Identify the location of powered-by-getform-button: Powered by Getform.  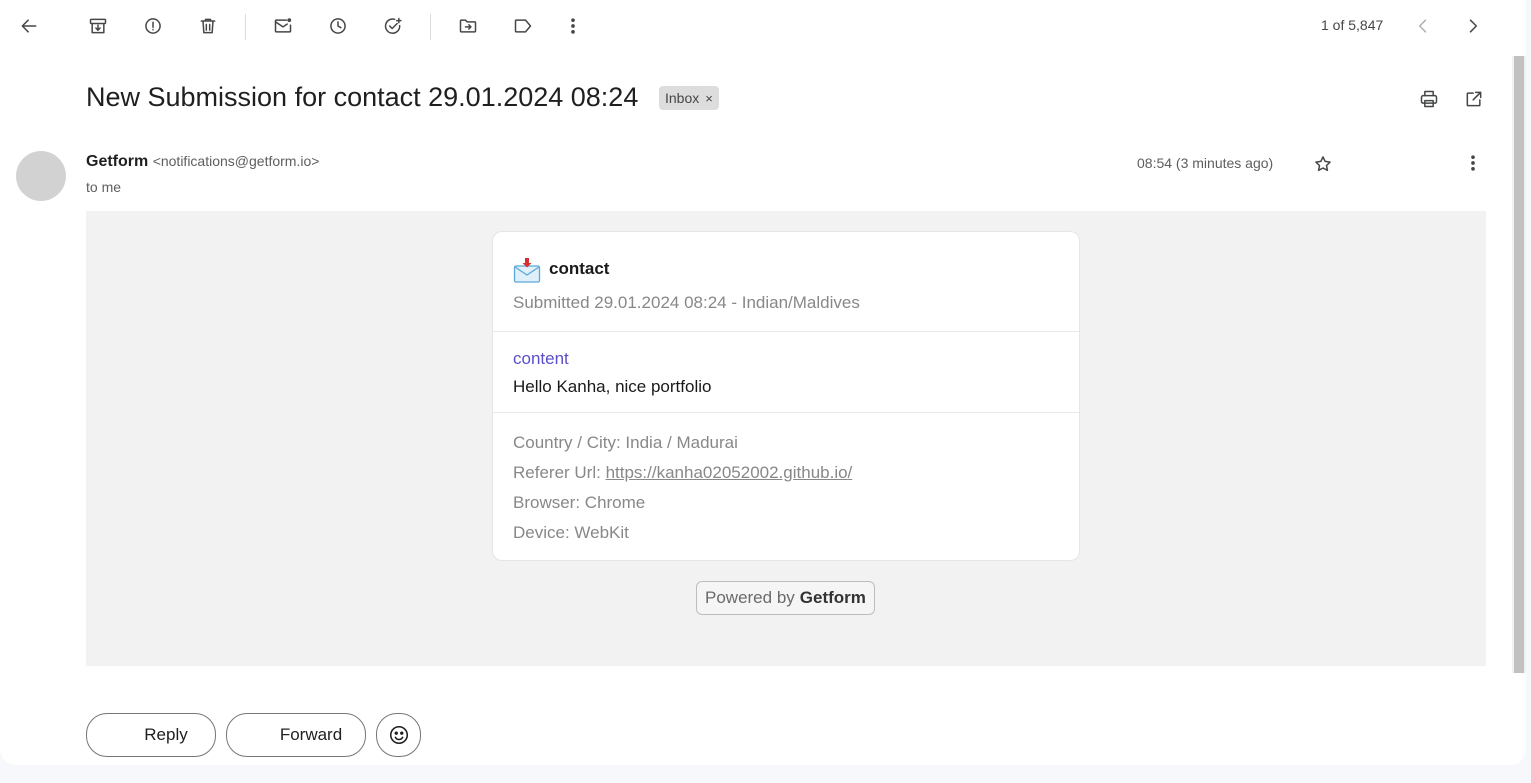
(785, 598).